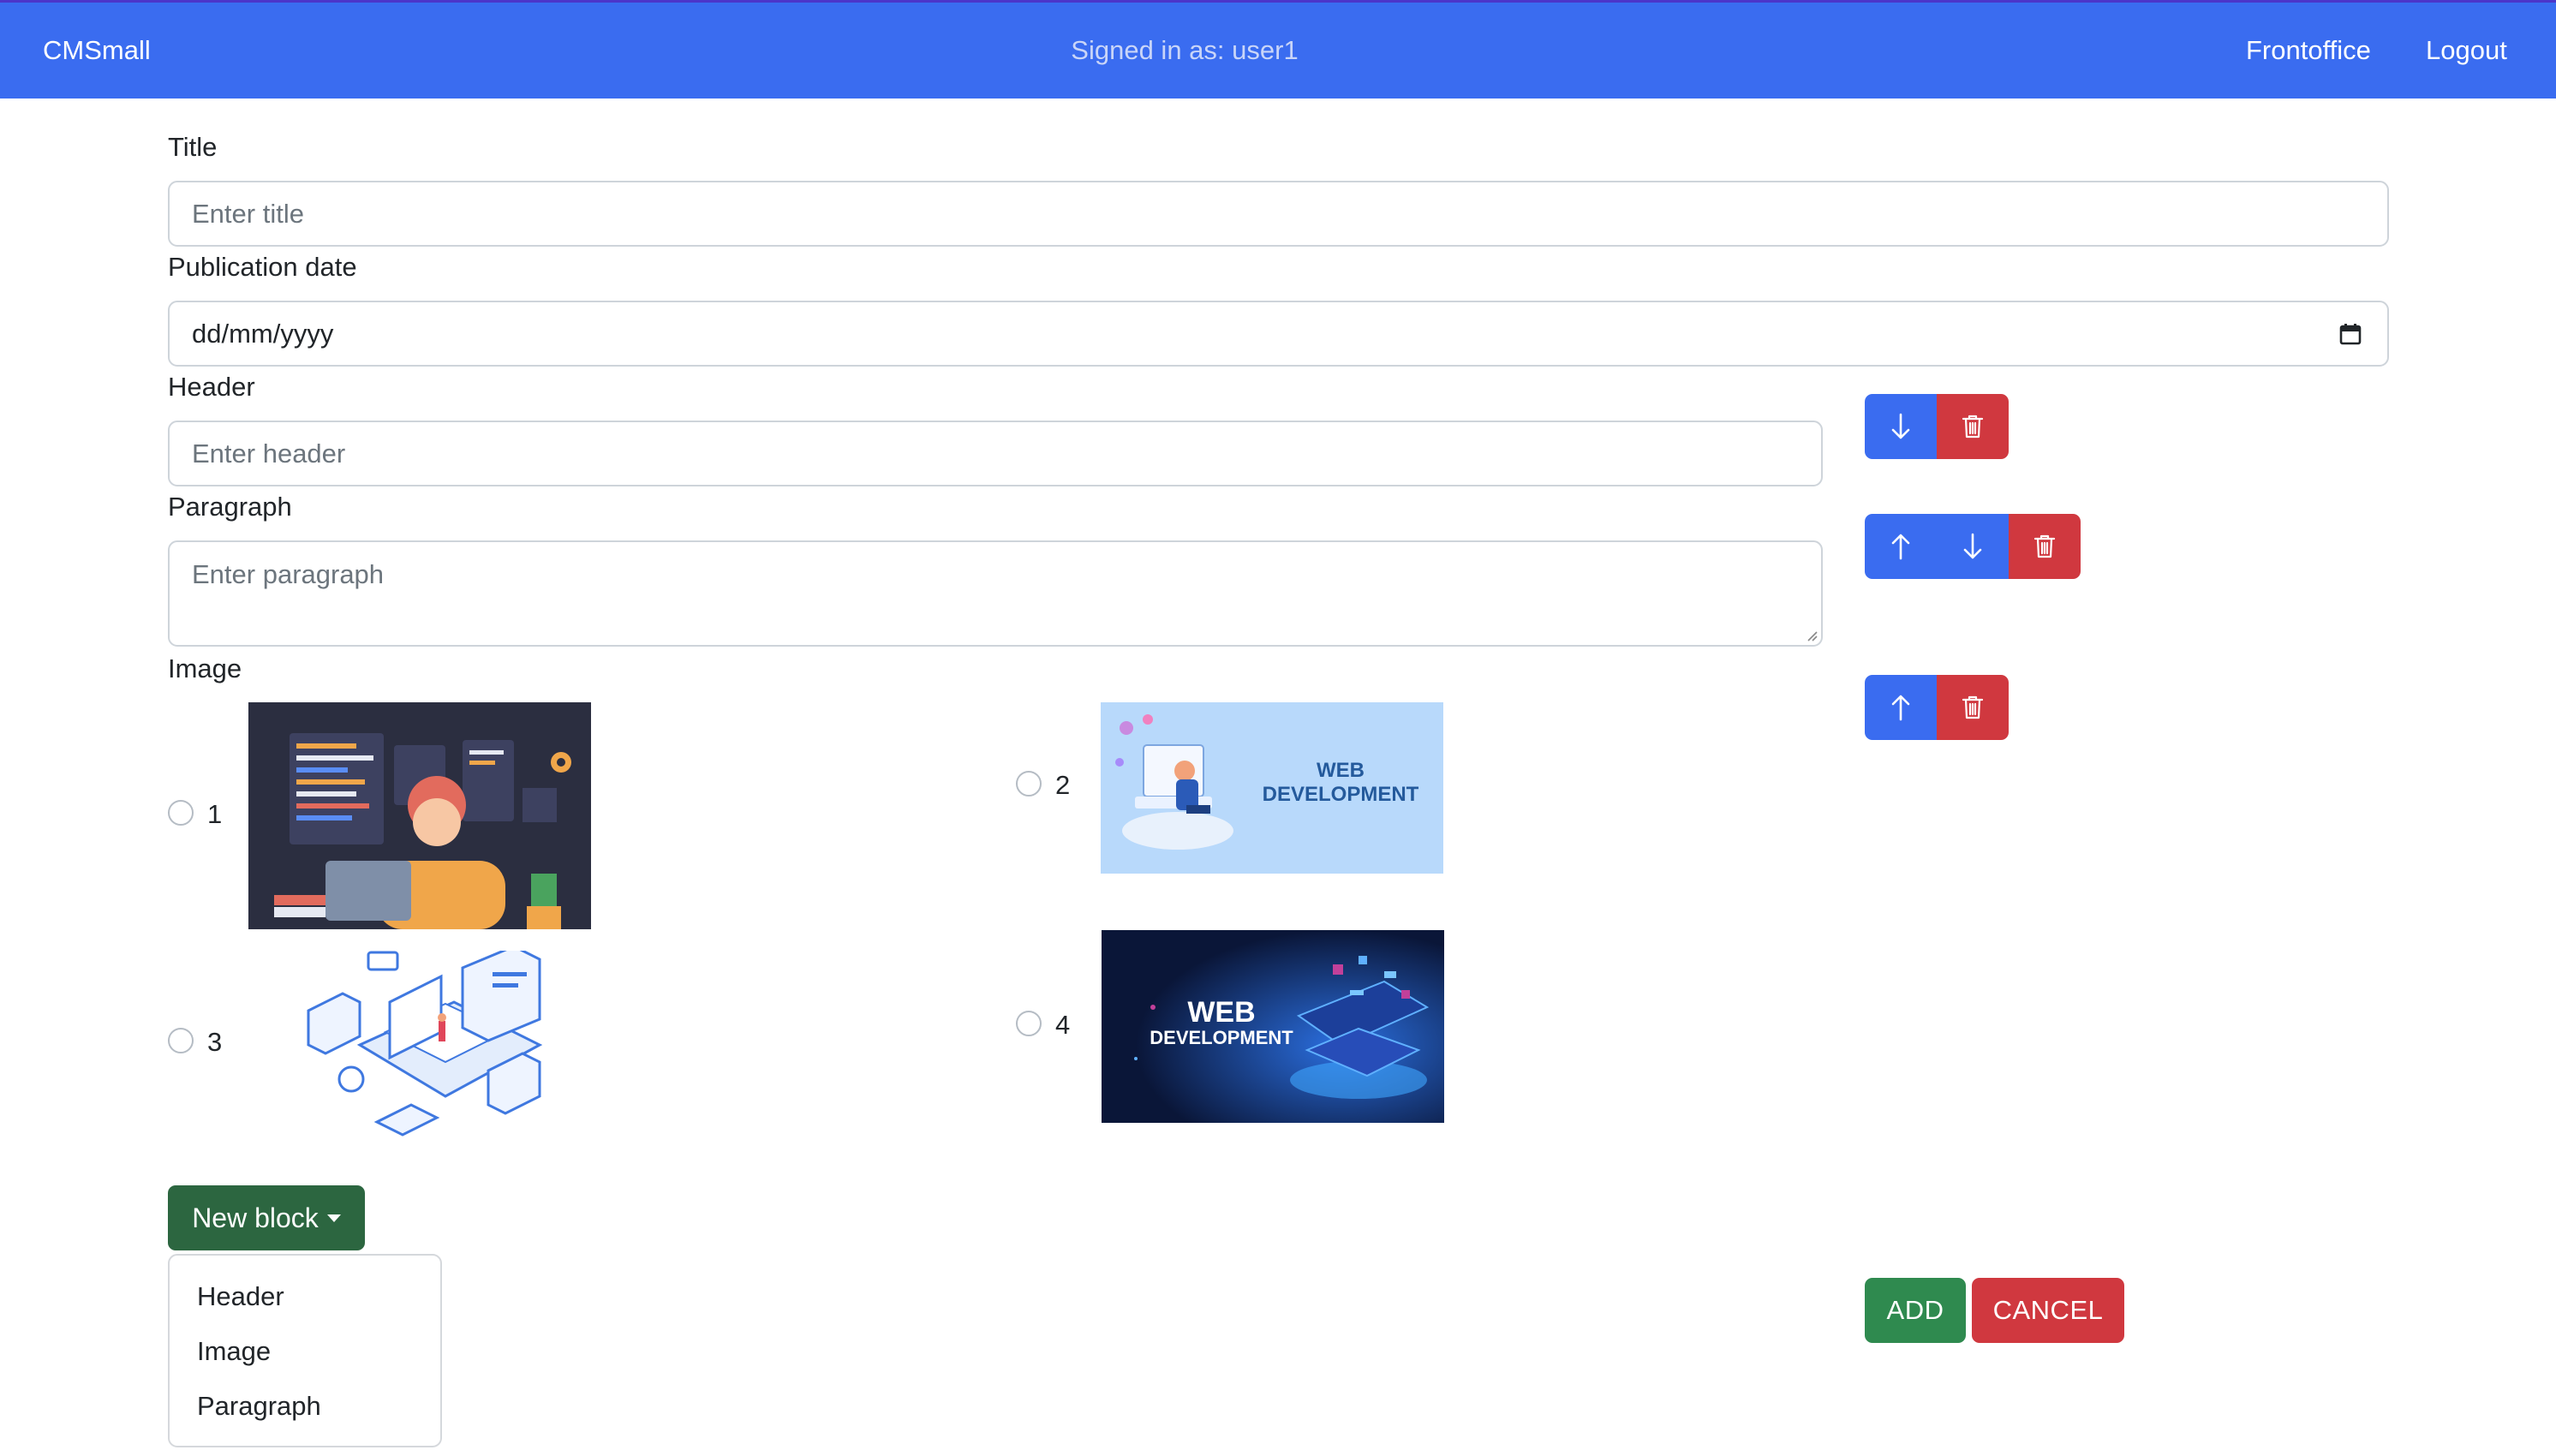  Describe the element at coordinates (1278, 214) in the screenshot. I see `title-input: Enter title` at that location.